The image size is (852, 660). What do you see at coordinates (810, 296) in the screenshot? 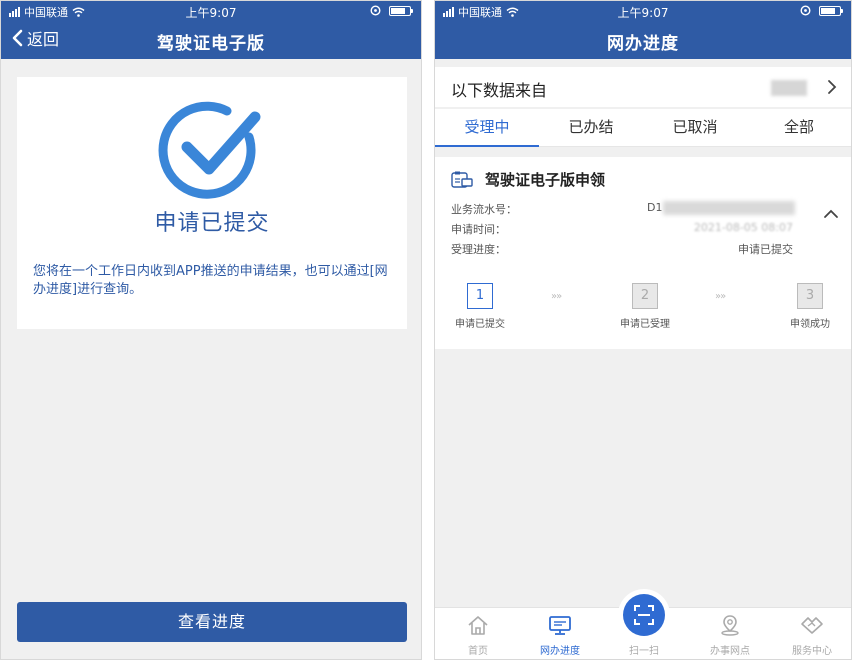
I see `step-number: 3` at bounding box center [810, 296].